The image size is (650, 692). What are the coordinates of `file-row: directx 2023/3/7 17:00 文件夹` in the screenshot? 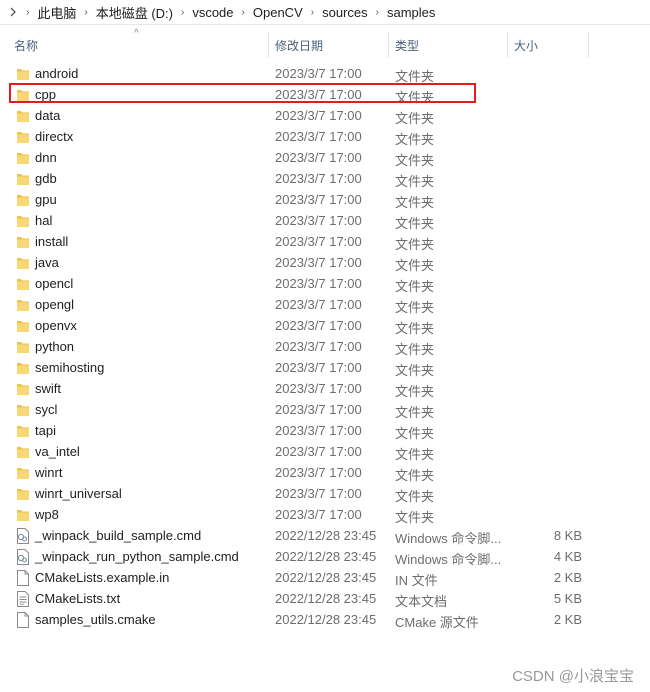 It's located at (325, 136).